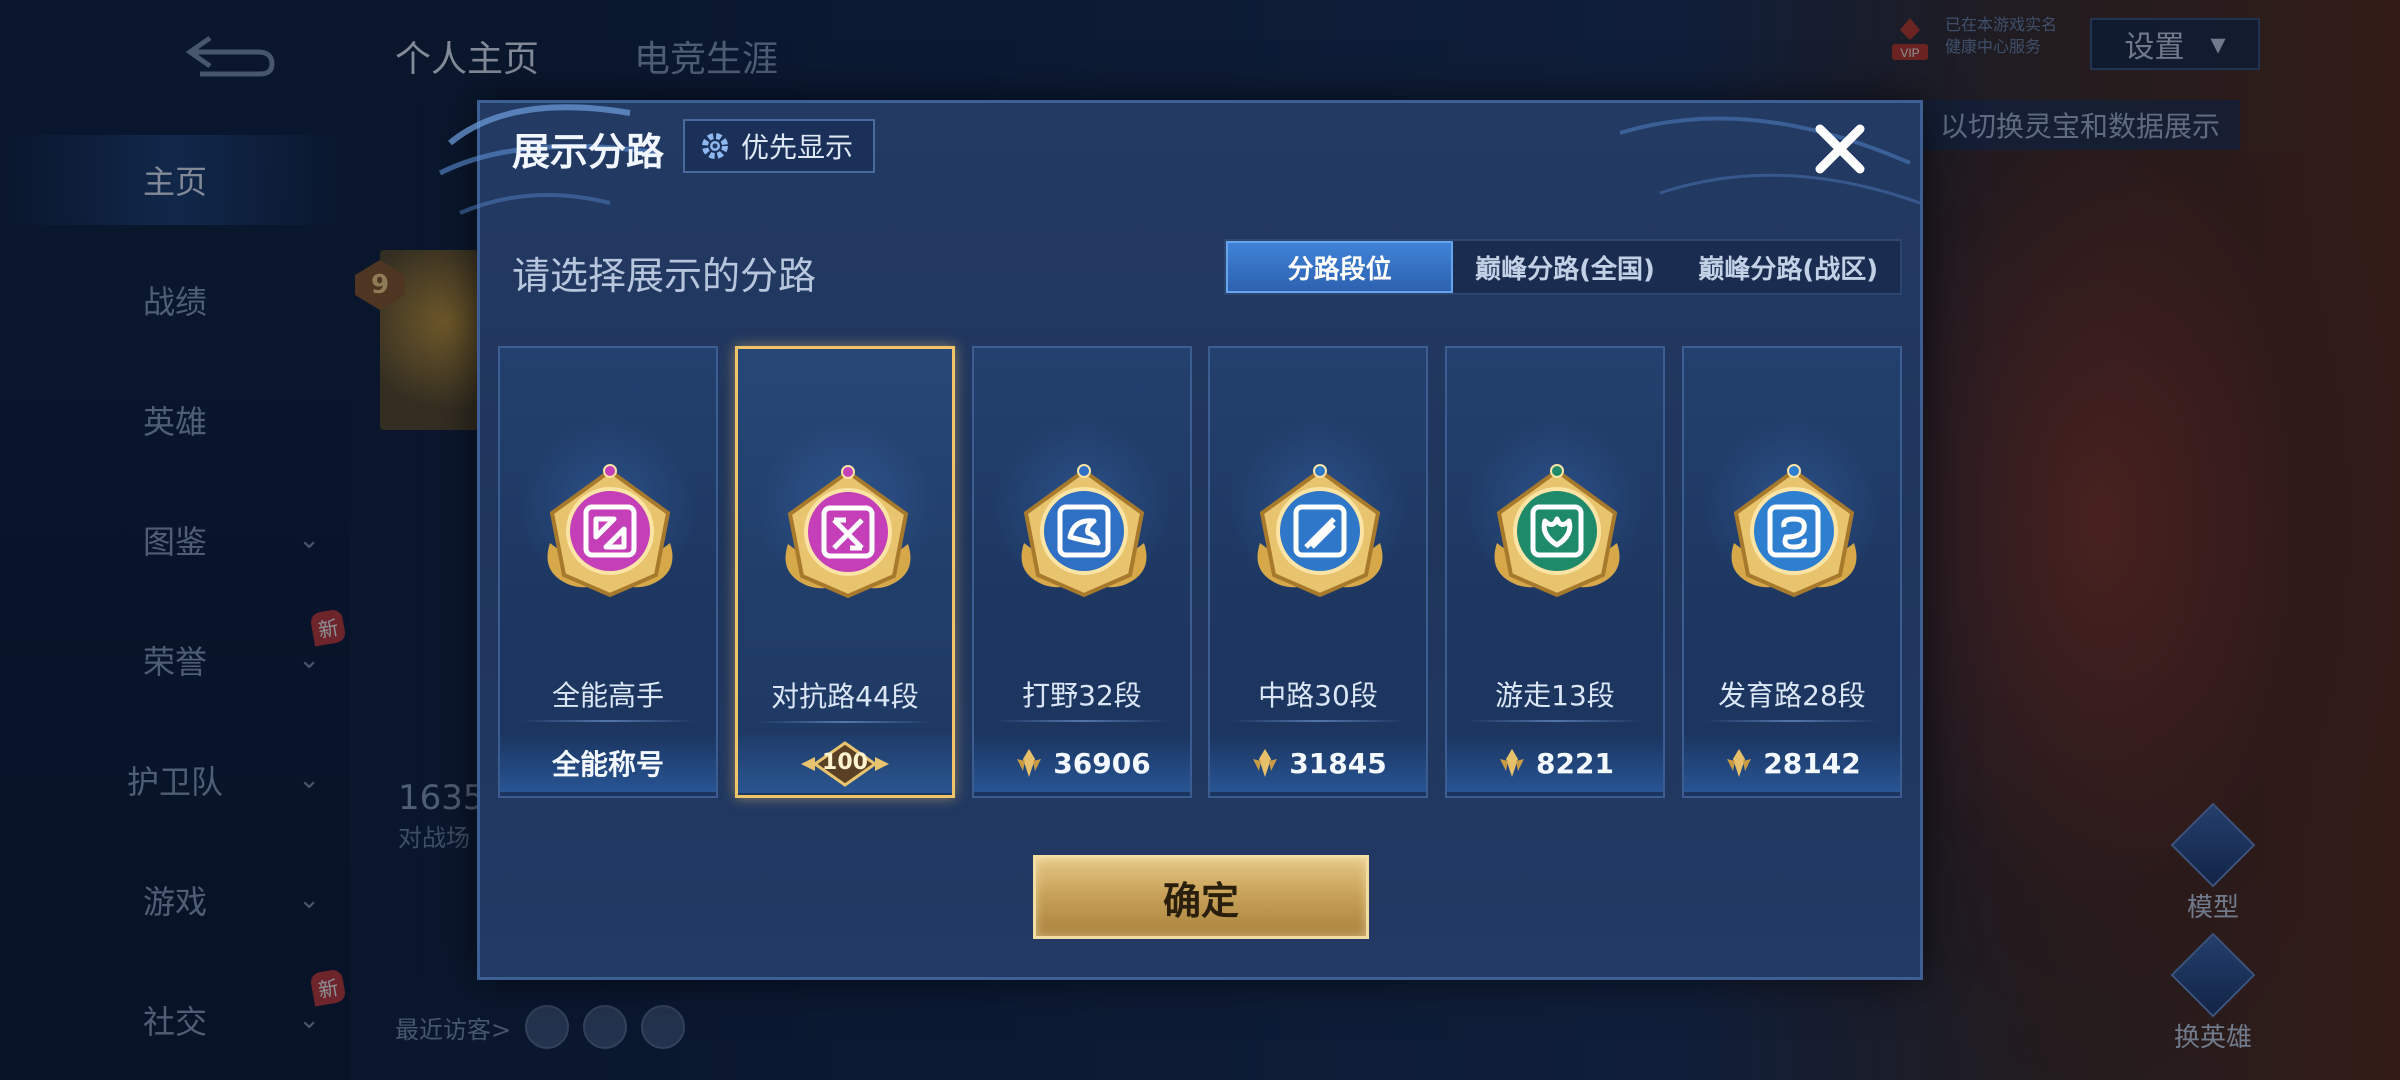  Describe the element at coordinates (715, 146) in the screenshot. I see `gear-icon` at that location.